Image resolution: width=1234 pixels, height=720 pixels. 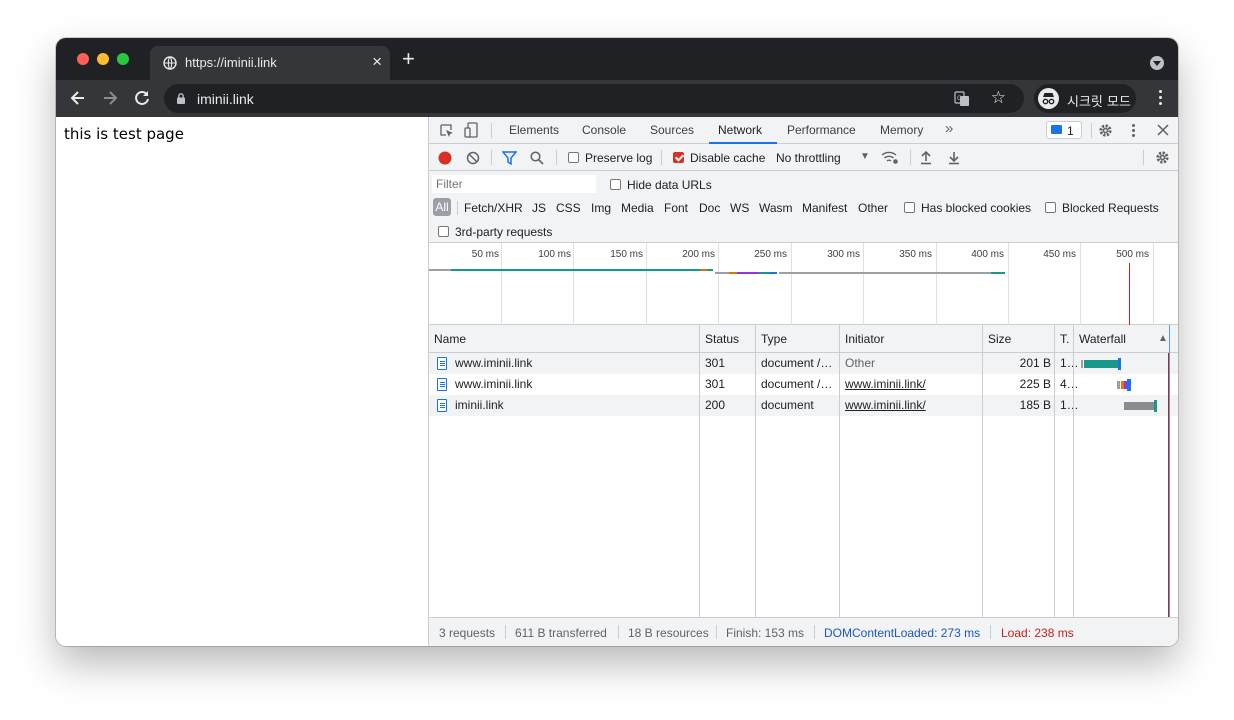 What do you see at coordinates (890, 157) in the screenshot?
I see `network-conditions-icon` at bounding box center [890, 157].